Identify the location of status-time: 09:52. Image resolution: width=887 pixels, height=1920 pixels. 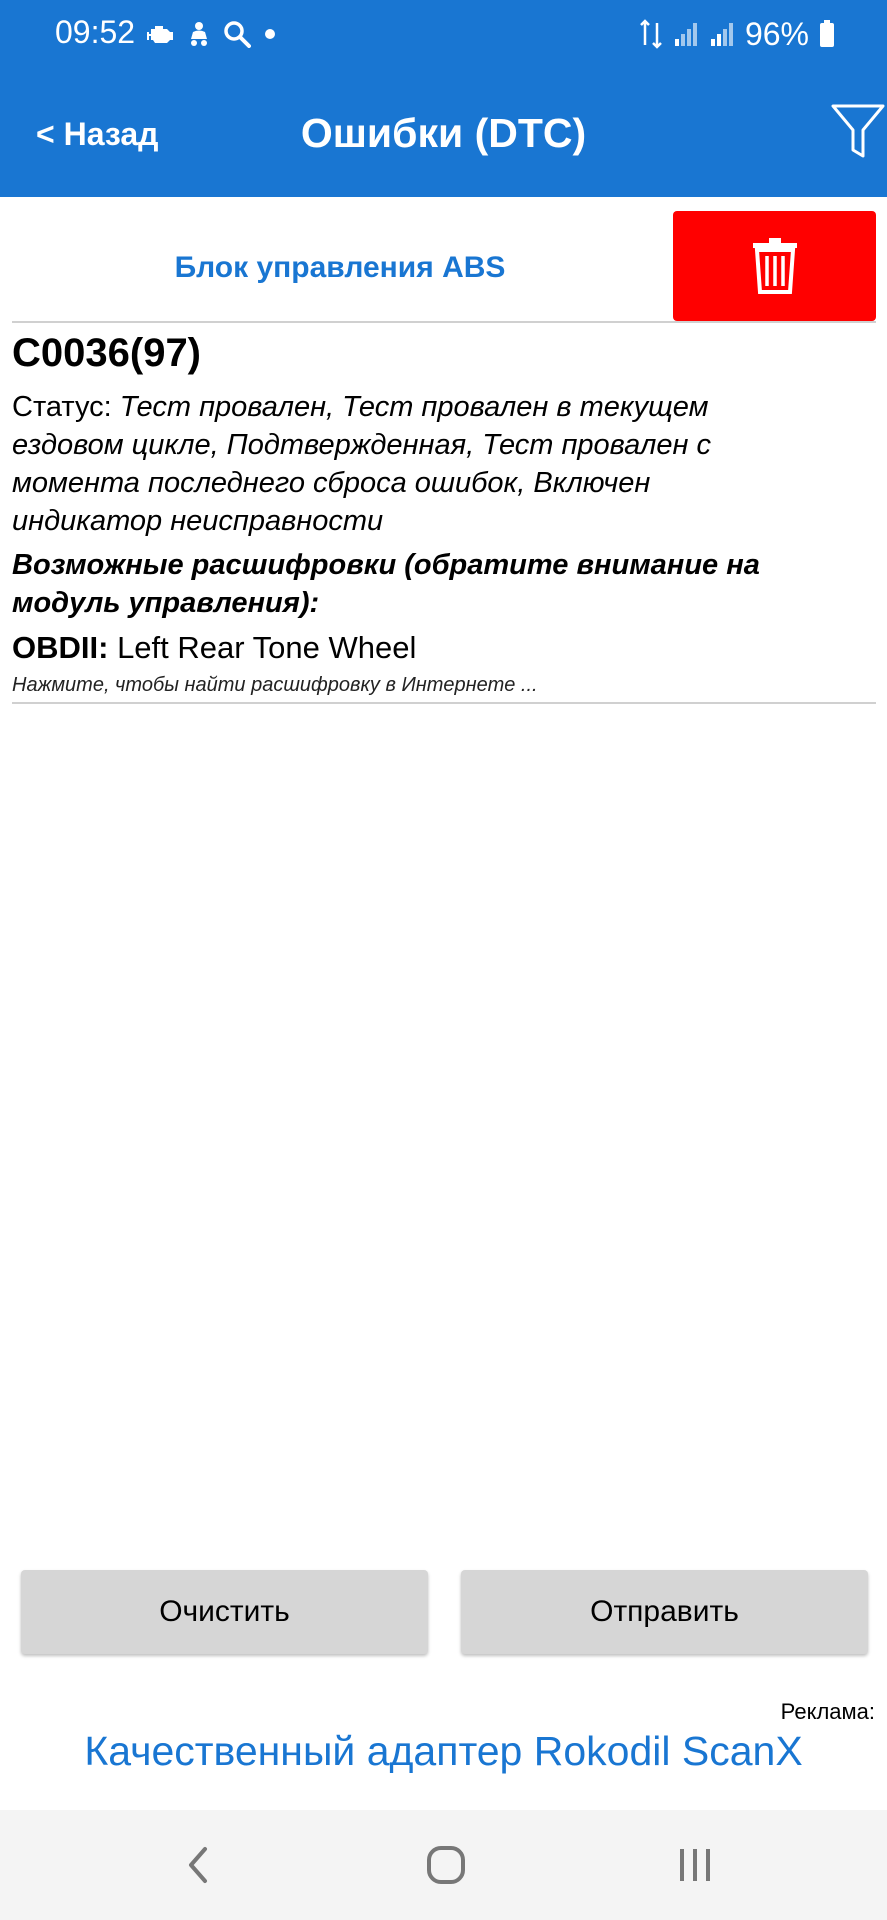
(95, 32).